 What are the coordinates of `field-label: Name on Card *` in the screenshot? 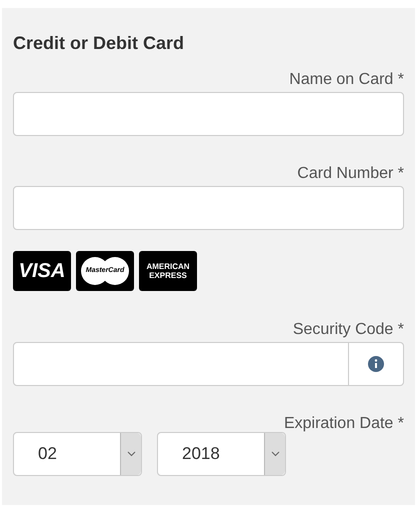 It's located at (346, 80).